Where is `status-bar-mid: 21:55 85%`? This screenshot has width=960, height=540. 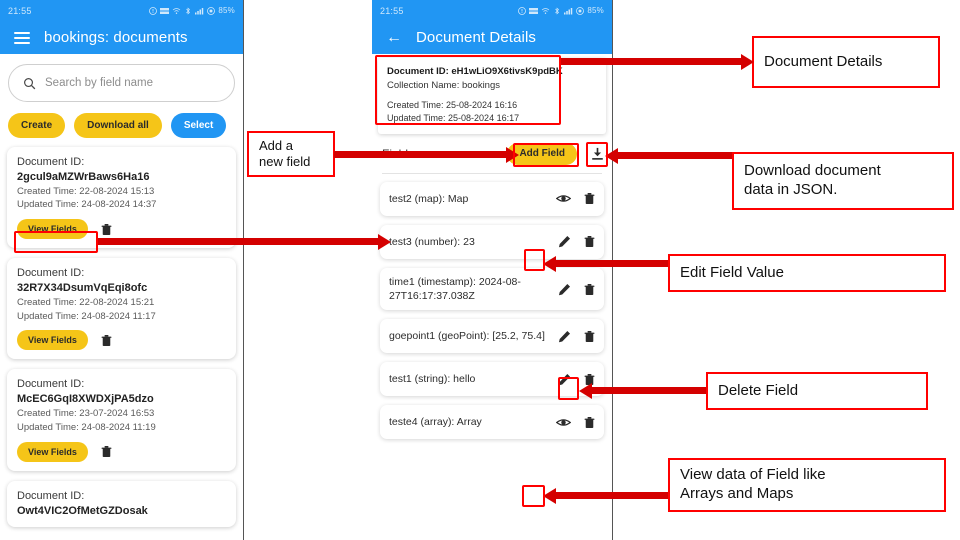
status-bar-mid: 21:55 85% is located at coordinates (492, 10).